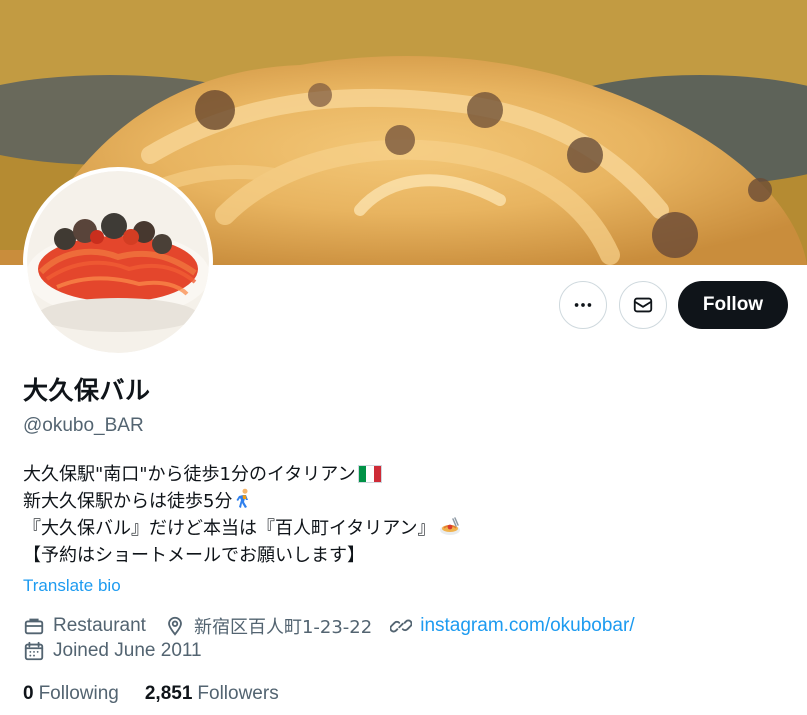 The width and height of the screenshot is (807, 715). Describe the element at coordinates (733, 305) in the screenshot. I see `follow-button: Follow` at that location.